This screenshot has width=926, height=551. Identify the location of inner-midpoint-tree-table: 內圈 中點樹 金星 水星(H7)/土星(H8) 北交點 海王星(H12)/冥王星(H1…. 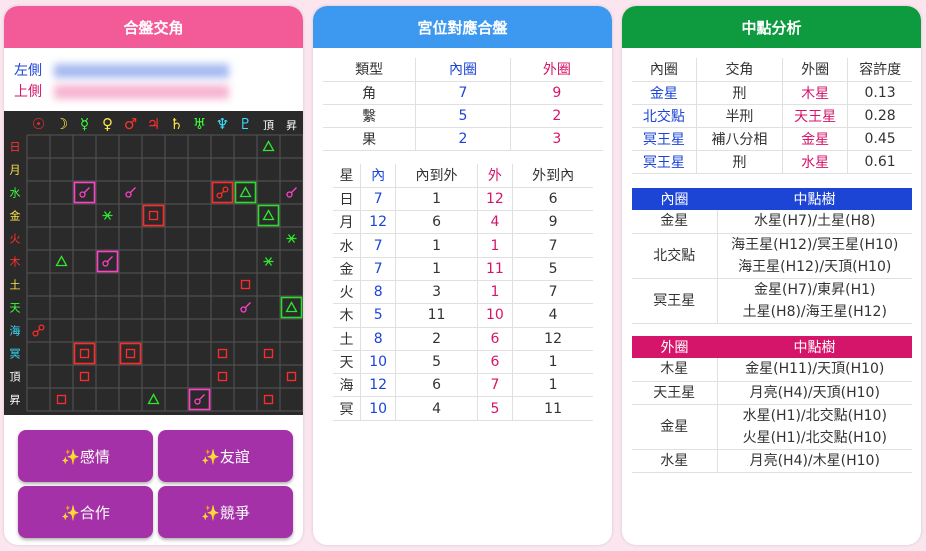
(772, 256).